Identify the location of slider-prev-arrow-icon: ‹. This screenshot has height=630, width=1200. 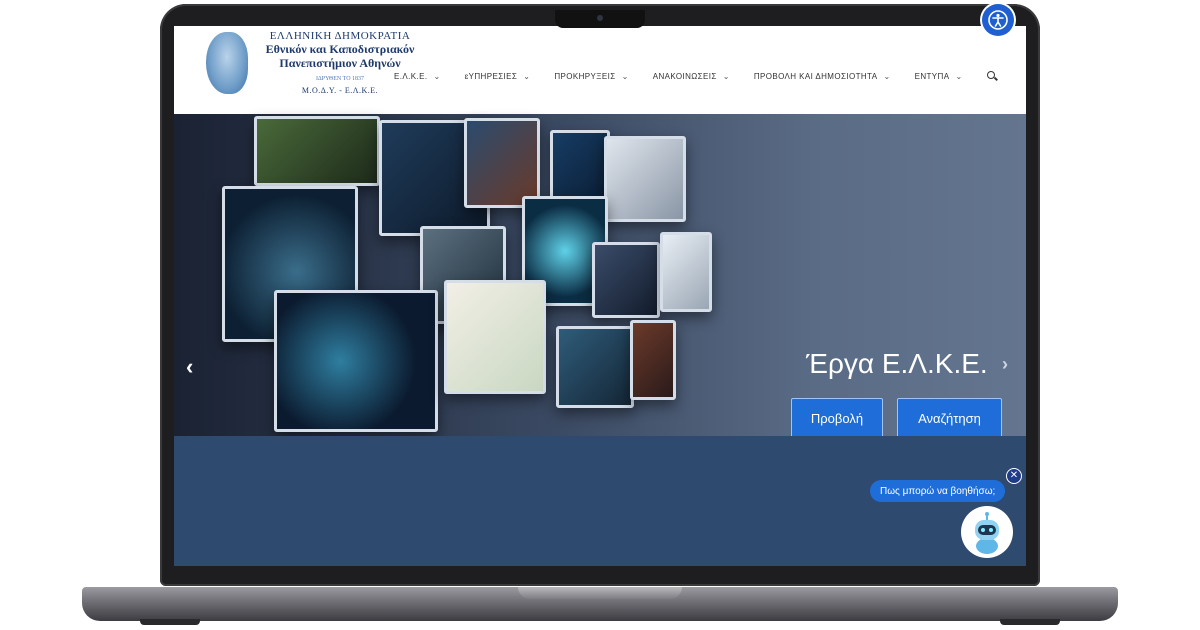
(189, 367).